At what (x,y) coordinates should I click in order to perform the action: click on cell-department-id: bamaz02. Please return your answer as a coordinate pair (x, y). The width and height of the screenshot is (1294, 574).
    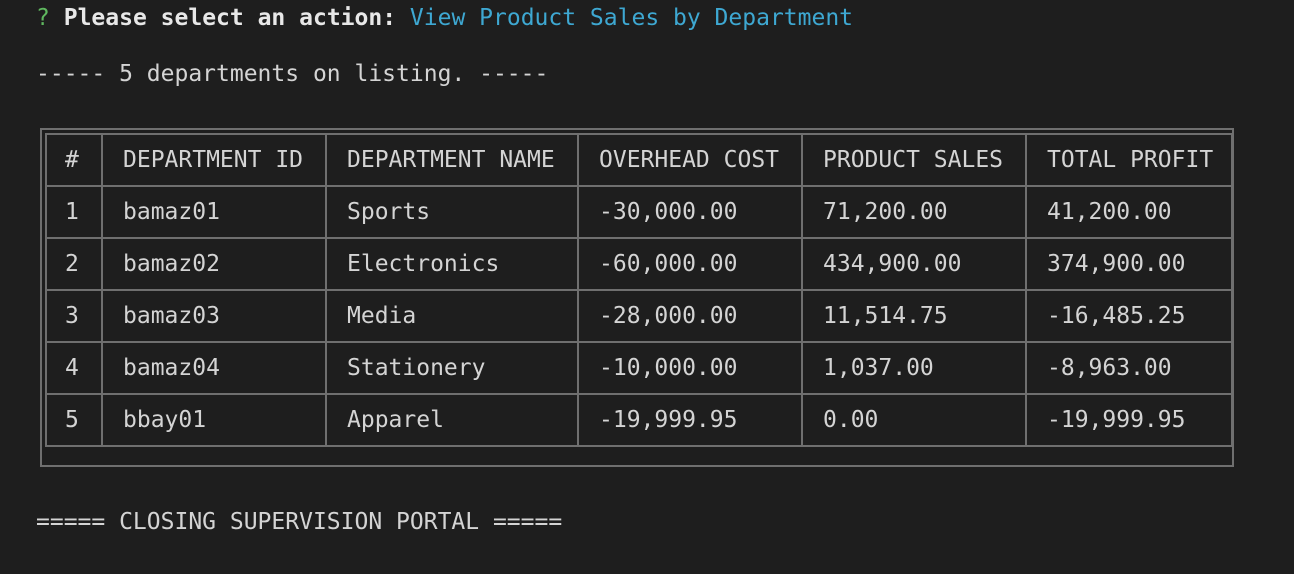
    Looking at the image, I should click on (214, 264).